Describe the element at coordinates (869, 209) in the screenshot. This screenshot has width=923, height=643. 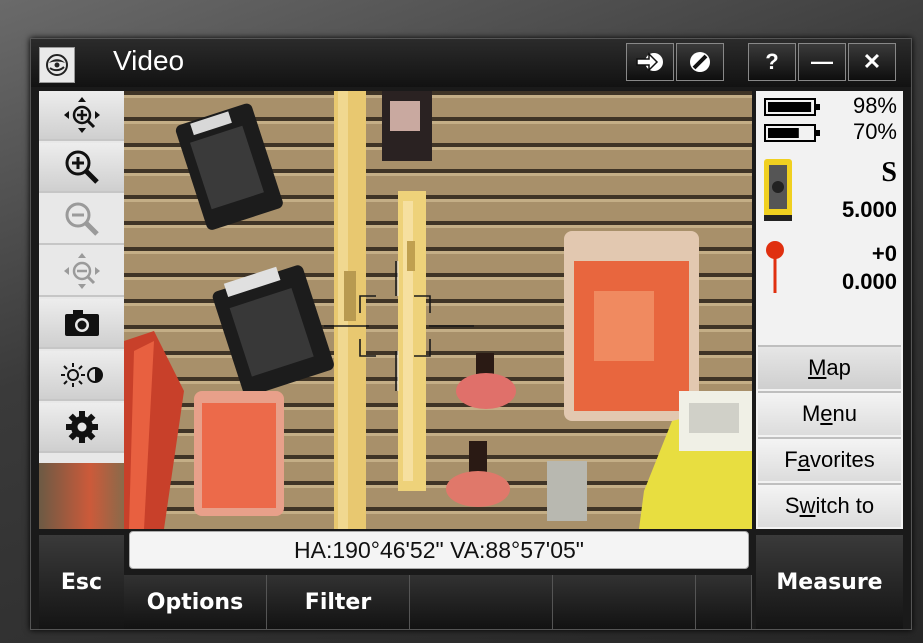
I see `instrument-value: 5.000` at that location.